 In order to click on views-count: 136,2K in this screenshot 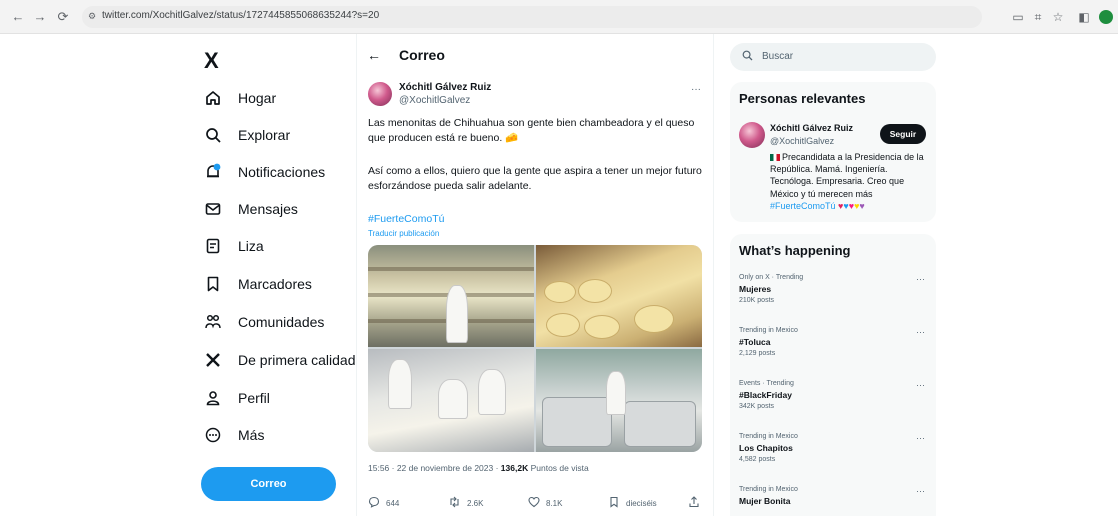, I will do `click(514, 468)`.